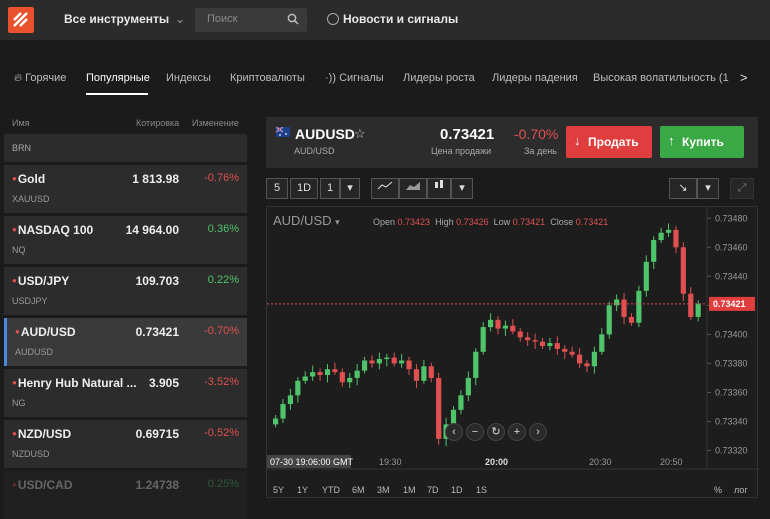 This screenshot has height=519, width=770. Describe the element at coordinates (360, 134) in the screenshot. I see `star-icon: ☆` at that location.